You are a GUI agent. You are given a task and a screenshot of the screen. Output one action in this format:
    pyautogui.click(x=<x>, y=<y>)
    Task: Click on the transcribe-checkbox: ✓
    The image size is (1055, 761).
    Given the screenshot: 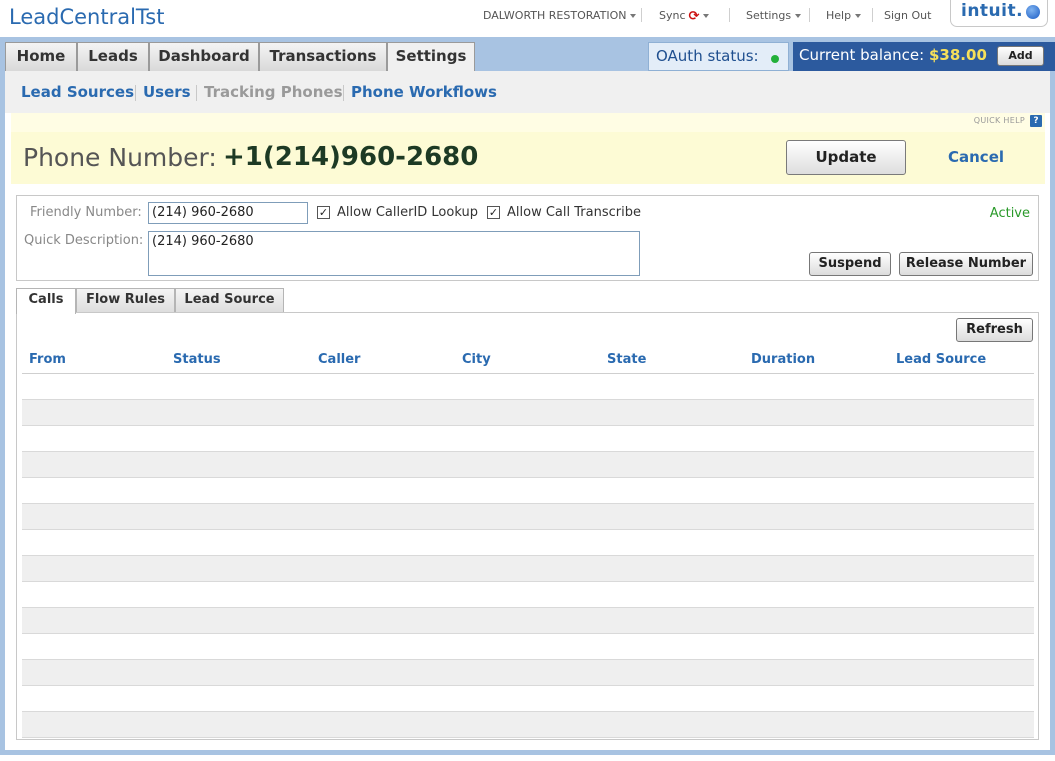 What is the action you would take?
    pyautogui.click(x=493, y=212)
    